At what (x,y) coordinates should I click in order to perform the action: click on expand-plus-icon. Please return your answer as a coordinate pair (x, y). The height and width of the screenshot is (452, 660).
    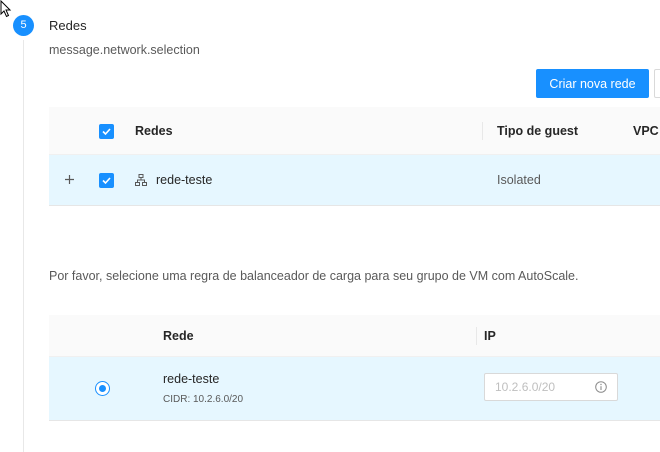
    Looking at the image, I should click on (69, 179).